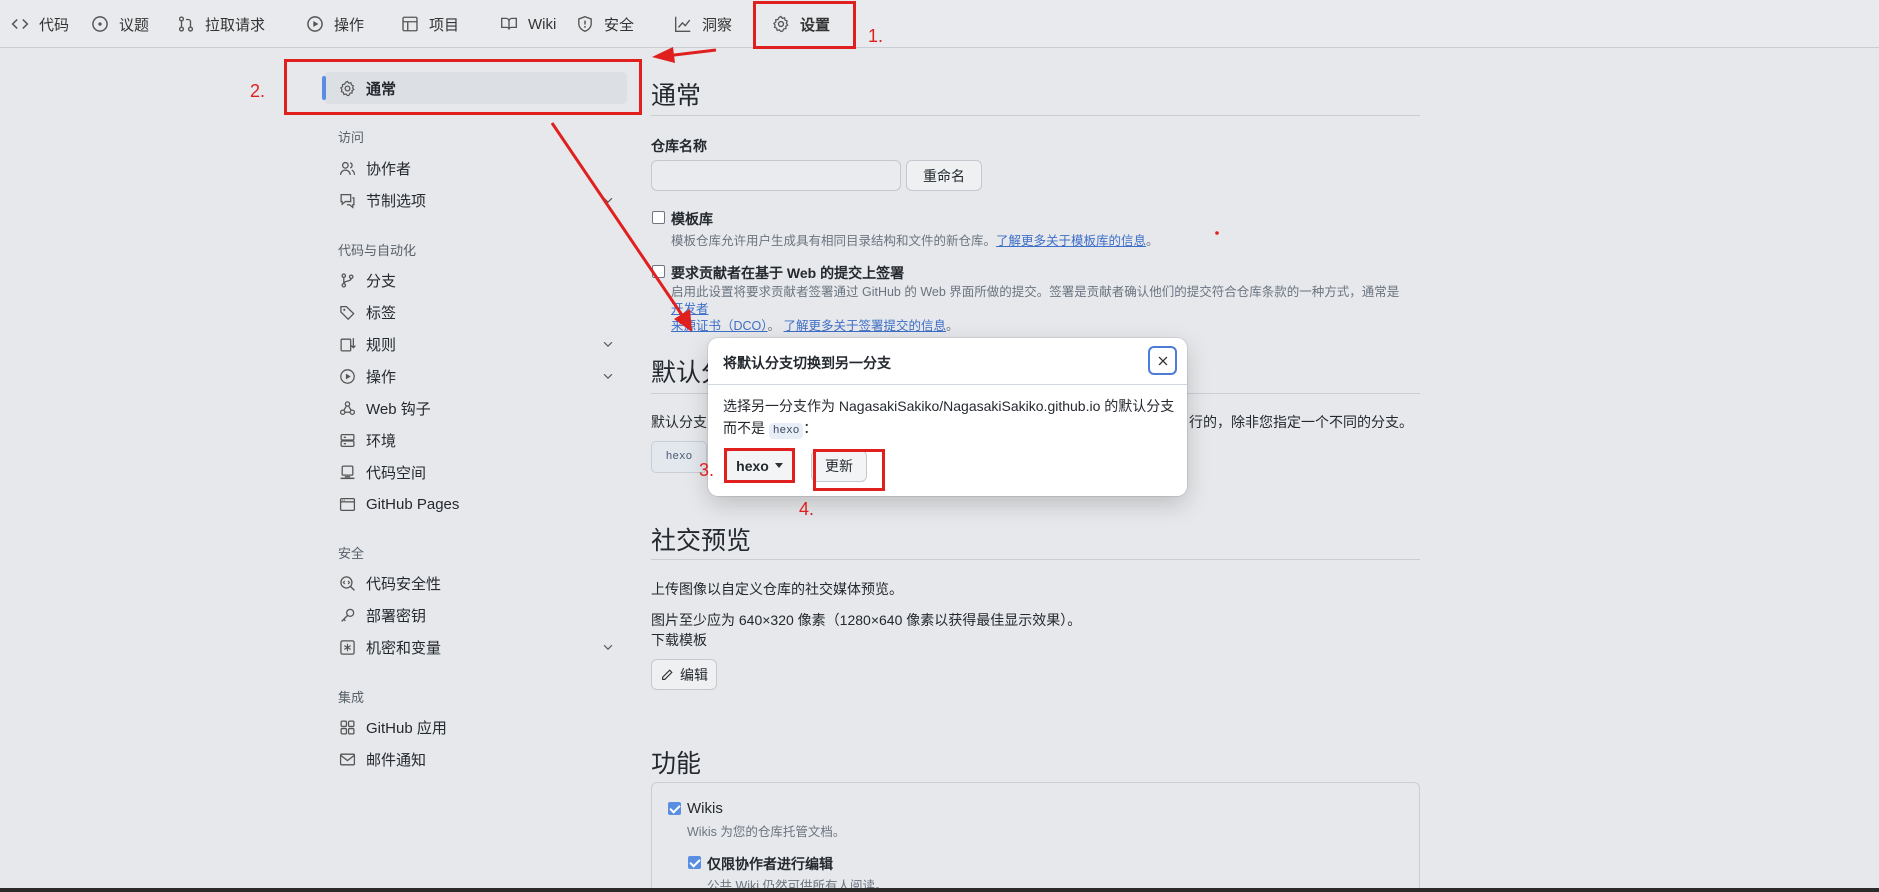 The width and height of the screenshot is (1879, 892). I want to click on sidebar-item-environments: 环境, so click(475, 440).